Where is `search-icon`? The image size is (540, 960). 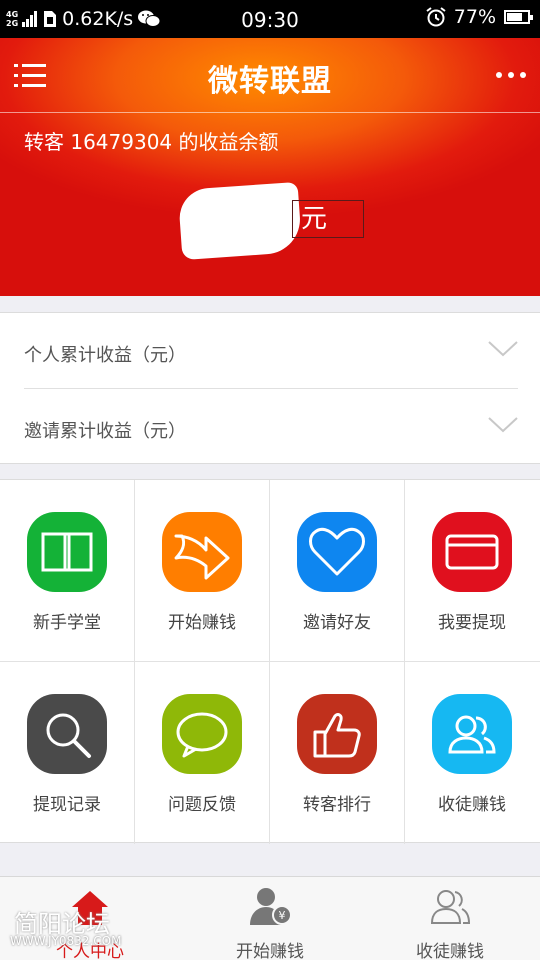 search-icon is located at coordinates (67, 734).